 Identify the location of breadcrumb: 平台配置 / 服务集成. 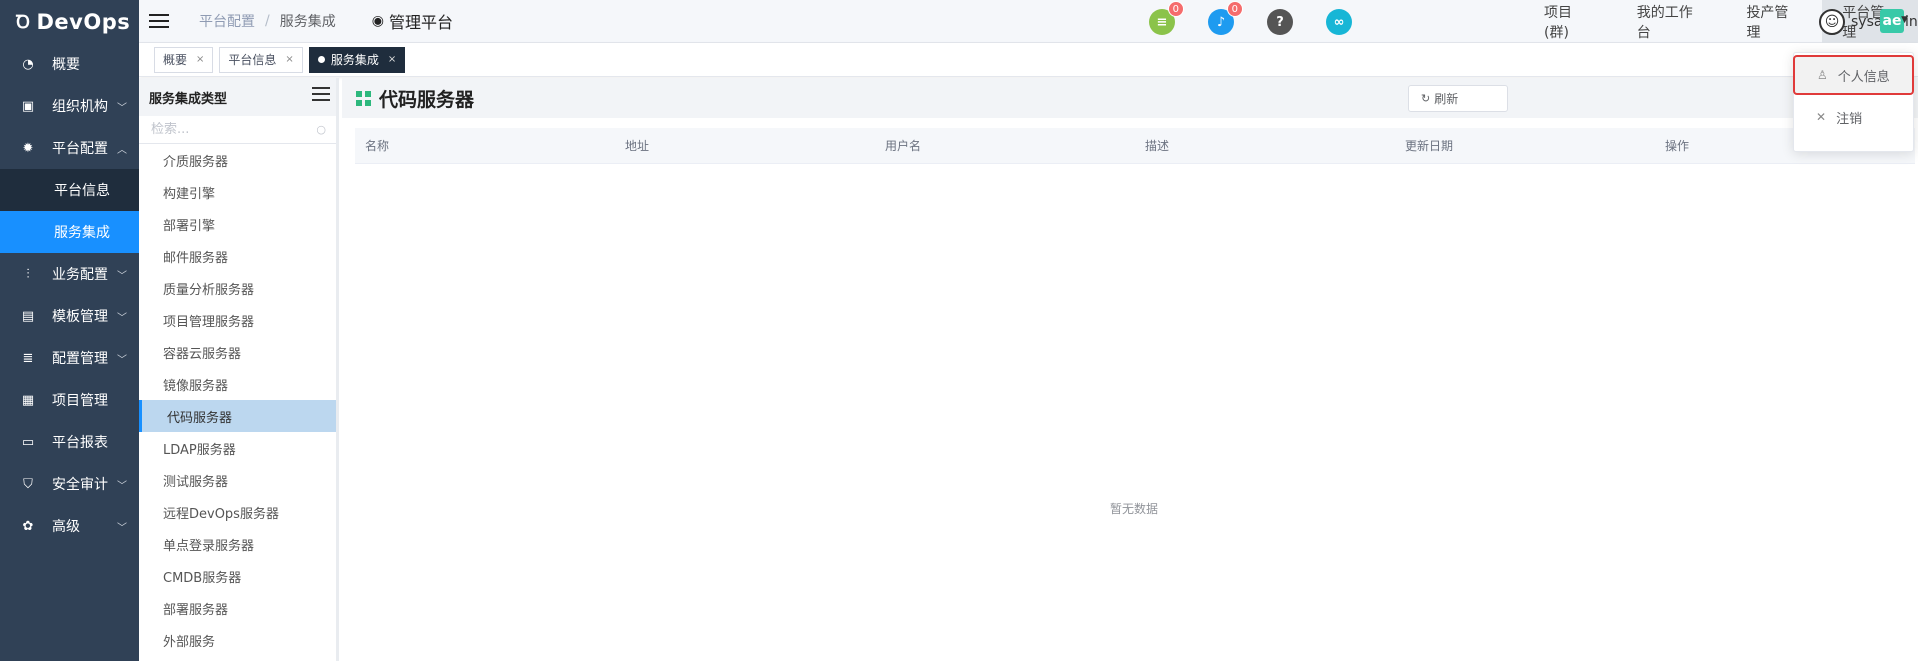
(267, 21).